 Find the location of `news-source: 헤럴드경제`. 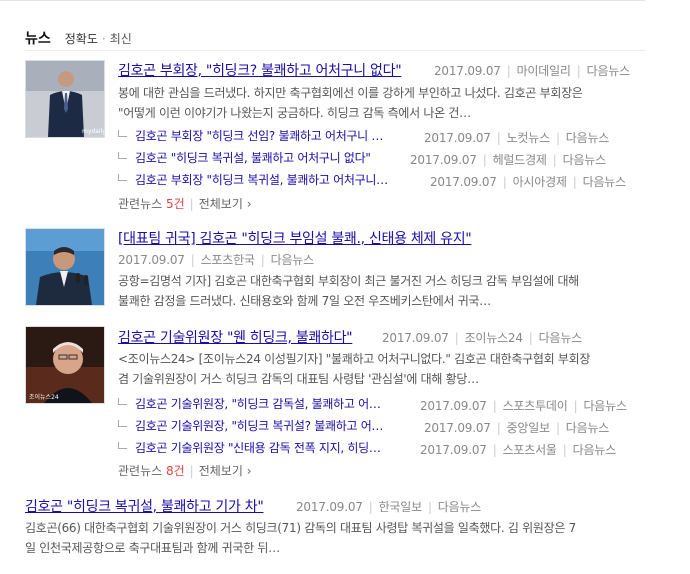

news-source: 헤럴드경제 is located at coordinates (520, 160).